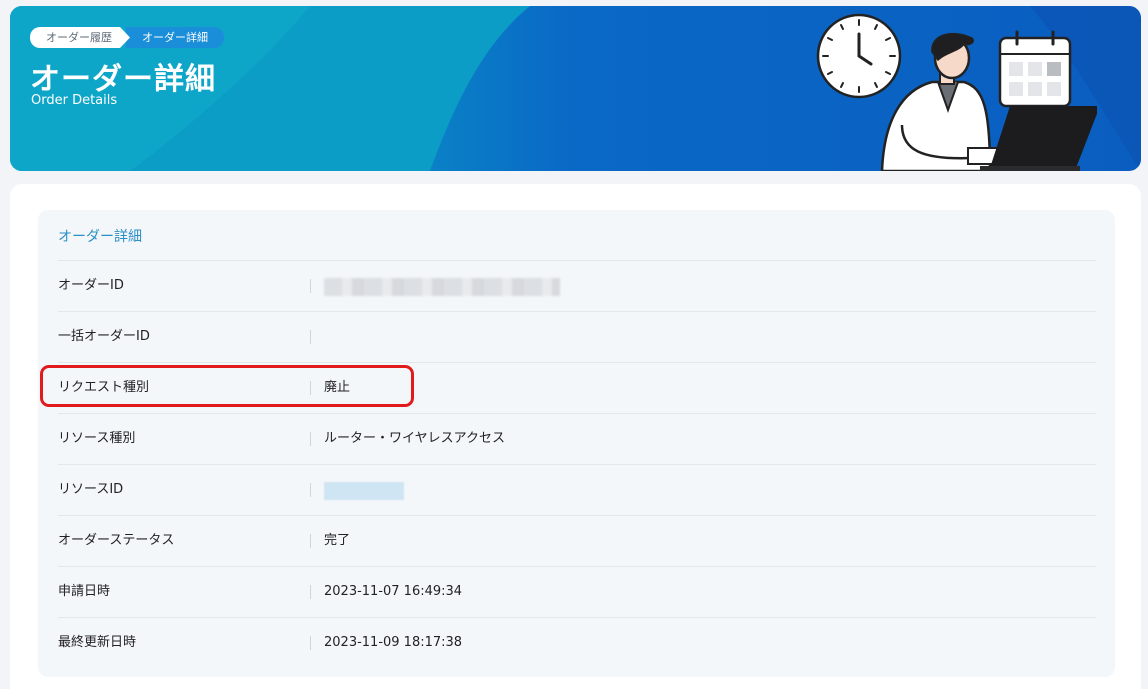  Describe the element at coordinates (74, 100) in the screenshot. I see `page-subtitle: Order Details` at that location.